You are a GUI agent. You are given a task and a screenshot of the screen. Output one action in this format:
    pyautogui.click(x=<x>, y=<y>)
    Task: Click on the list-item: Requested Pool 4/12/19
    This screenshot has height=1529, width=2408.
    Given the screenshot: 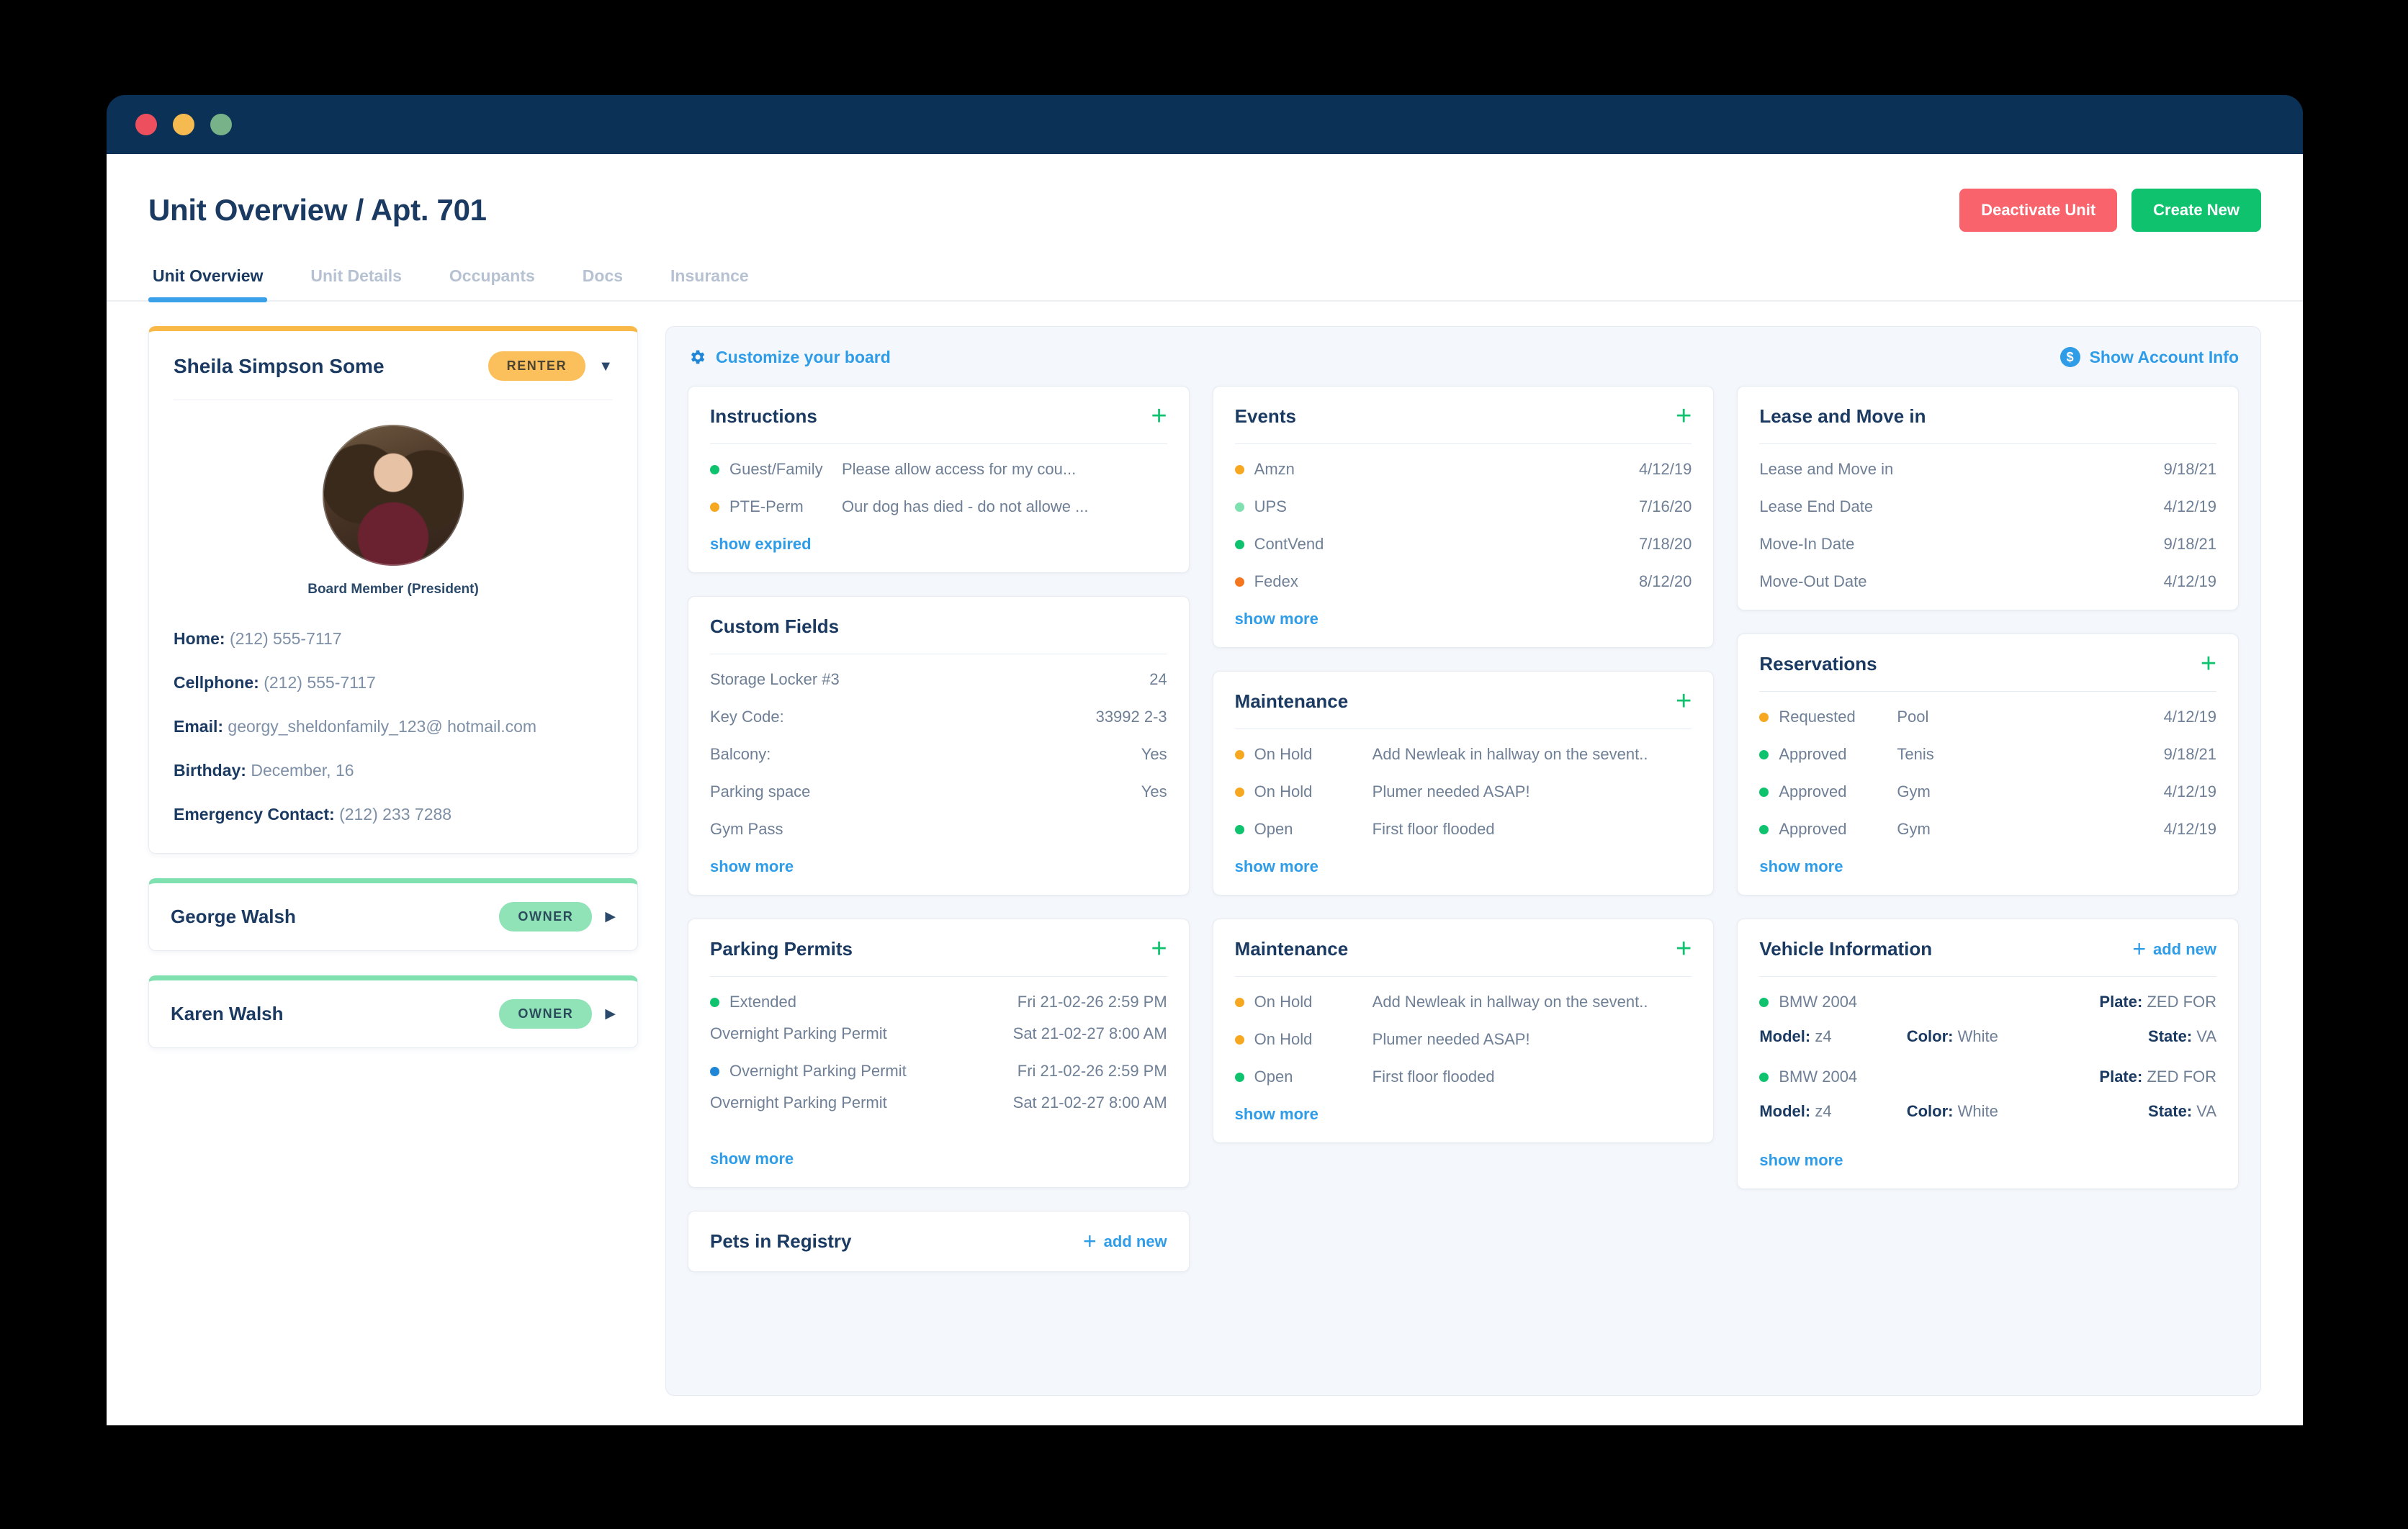 What is the action you would take?
    pyautogui.click(x=1987, y=717)
    